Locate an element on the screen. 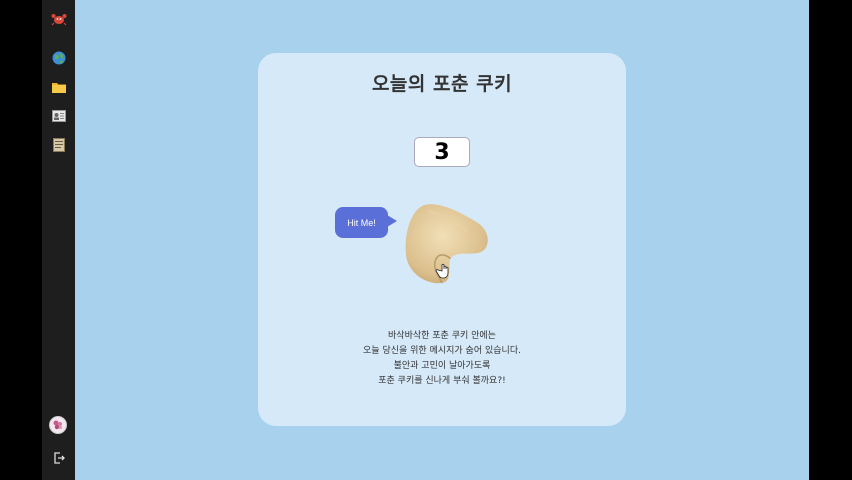 This screenshot has width=852, height=480. description-line: 바삭바삭한 포춘 쿠키 안에는 is located at coordinates (442, 336).